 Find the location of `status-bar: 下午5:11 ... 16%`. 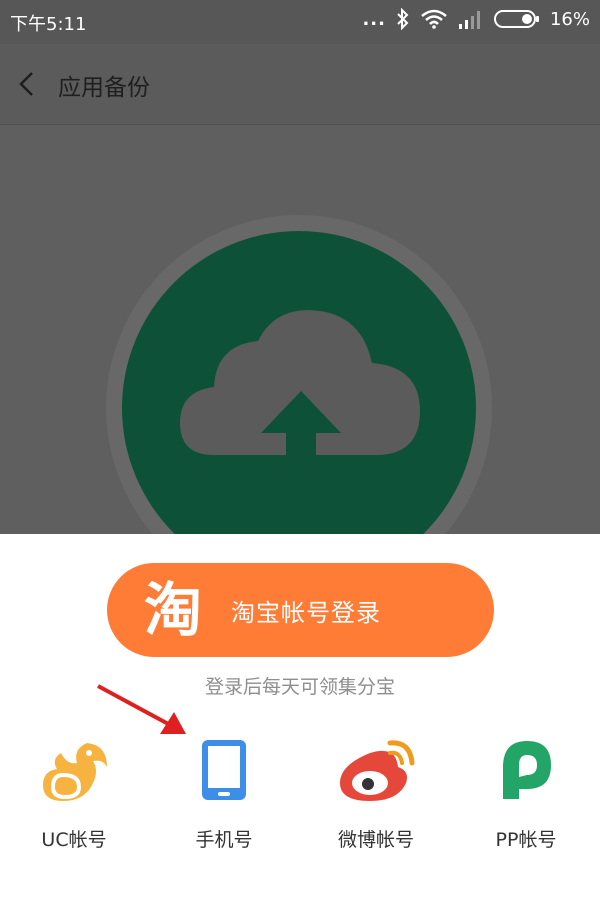

status-bar: 下午5:11 ... 16% is located at coordinates (300, 22).